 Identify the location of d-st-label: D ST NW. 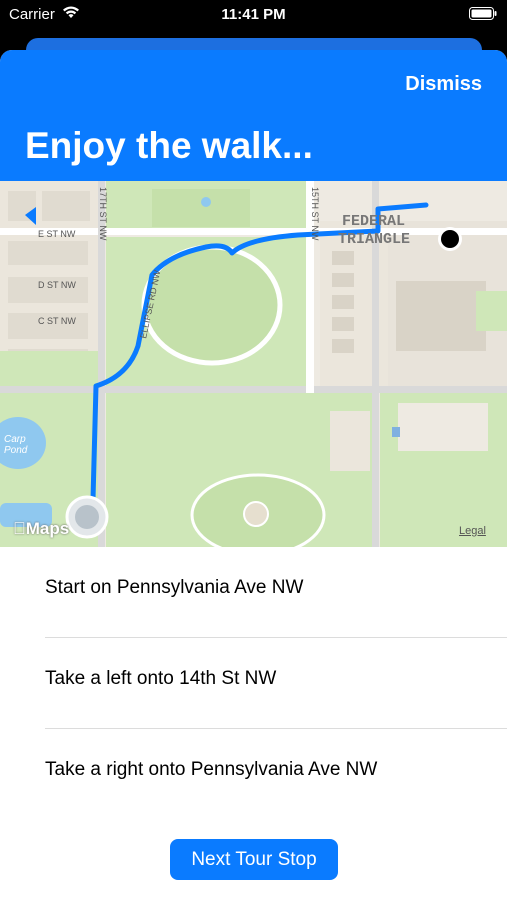
(57, 285).